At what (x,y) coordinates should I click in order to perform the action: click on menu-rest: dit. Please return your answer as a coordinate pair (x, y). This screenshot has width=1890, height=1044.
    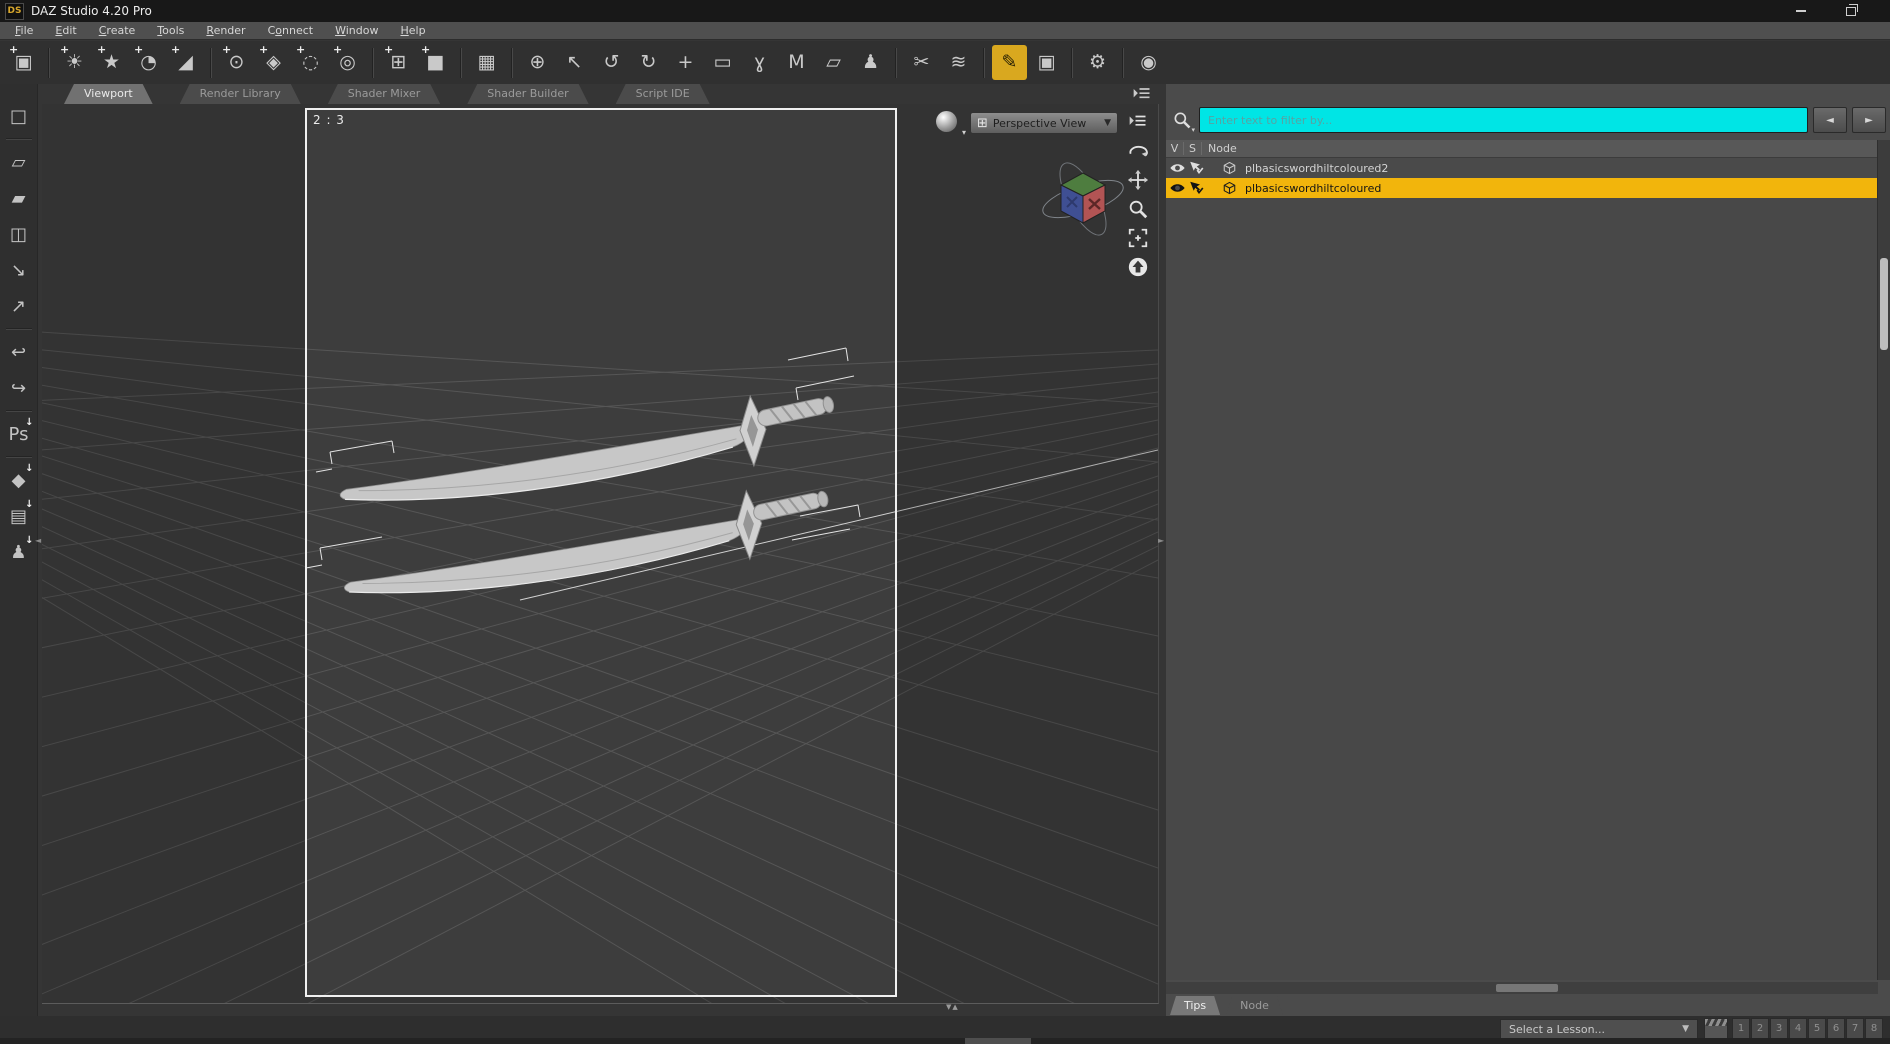
    Looking at the image, I should click on (69, 30).